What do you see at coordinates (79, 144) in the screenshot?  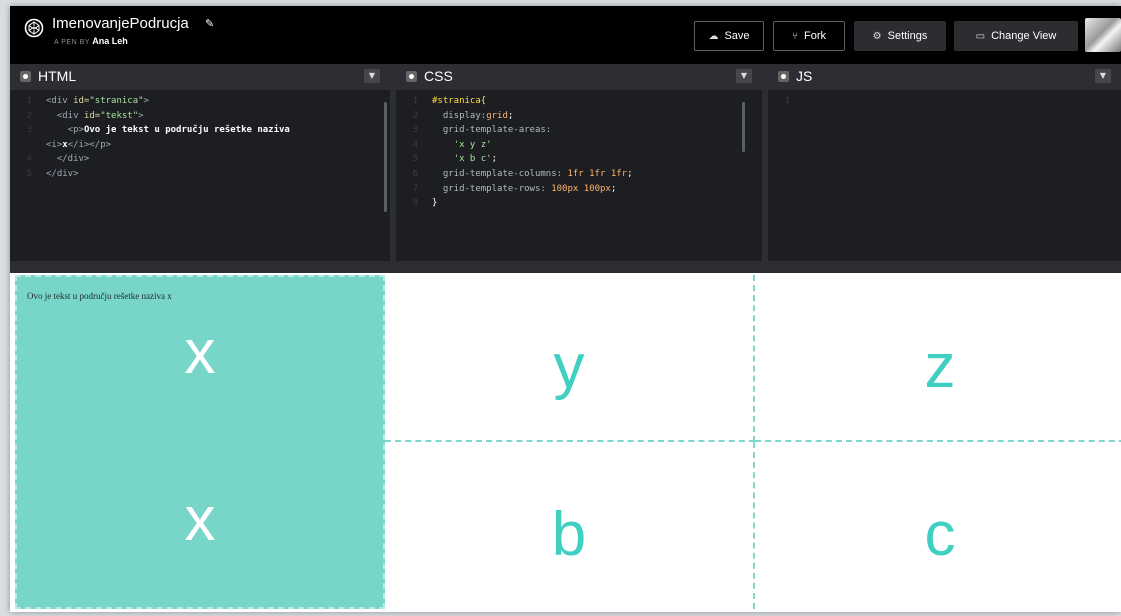 I see `code-line: <i>x</i></p>` at bounding box center [79, 144].